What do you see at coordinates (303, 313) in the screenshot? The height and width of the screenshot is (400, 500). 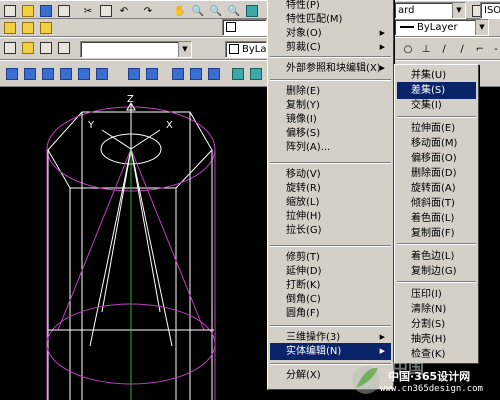 I see `menu-item-label: 圆角(F)` at bounding box center [303, 313].